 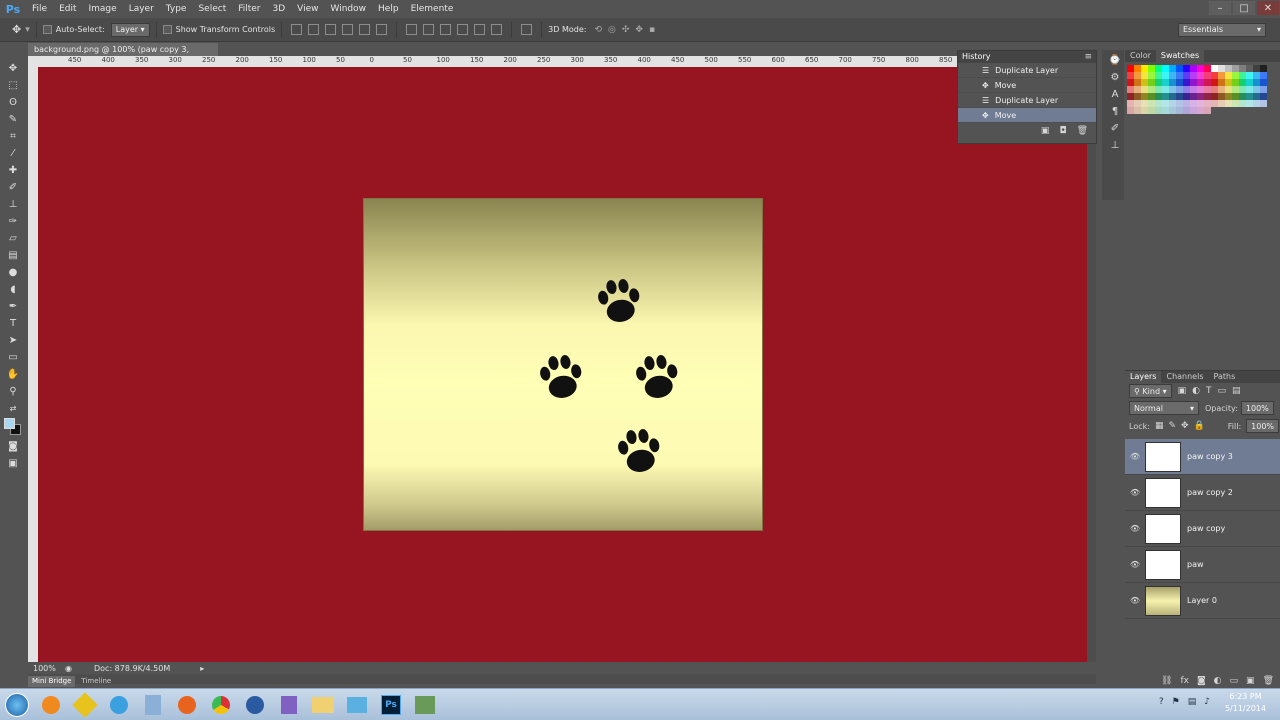 What do you see at coordinates (13, 446) in the screenshot?
I see `quick-mask-icon: ◙` at bounding box center [13, 446].